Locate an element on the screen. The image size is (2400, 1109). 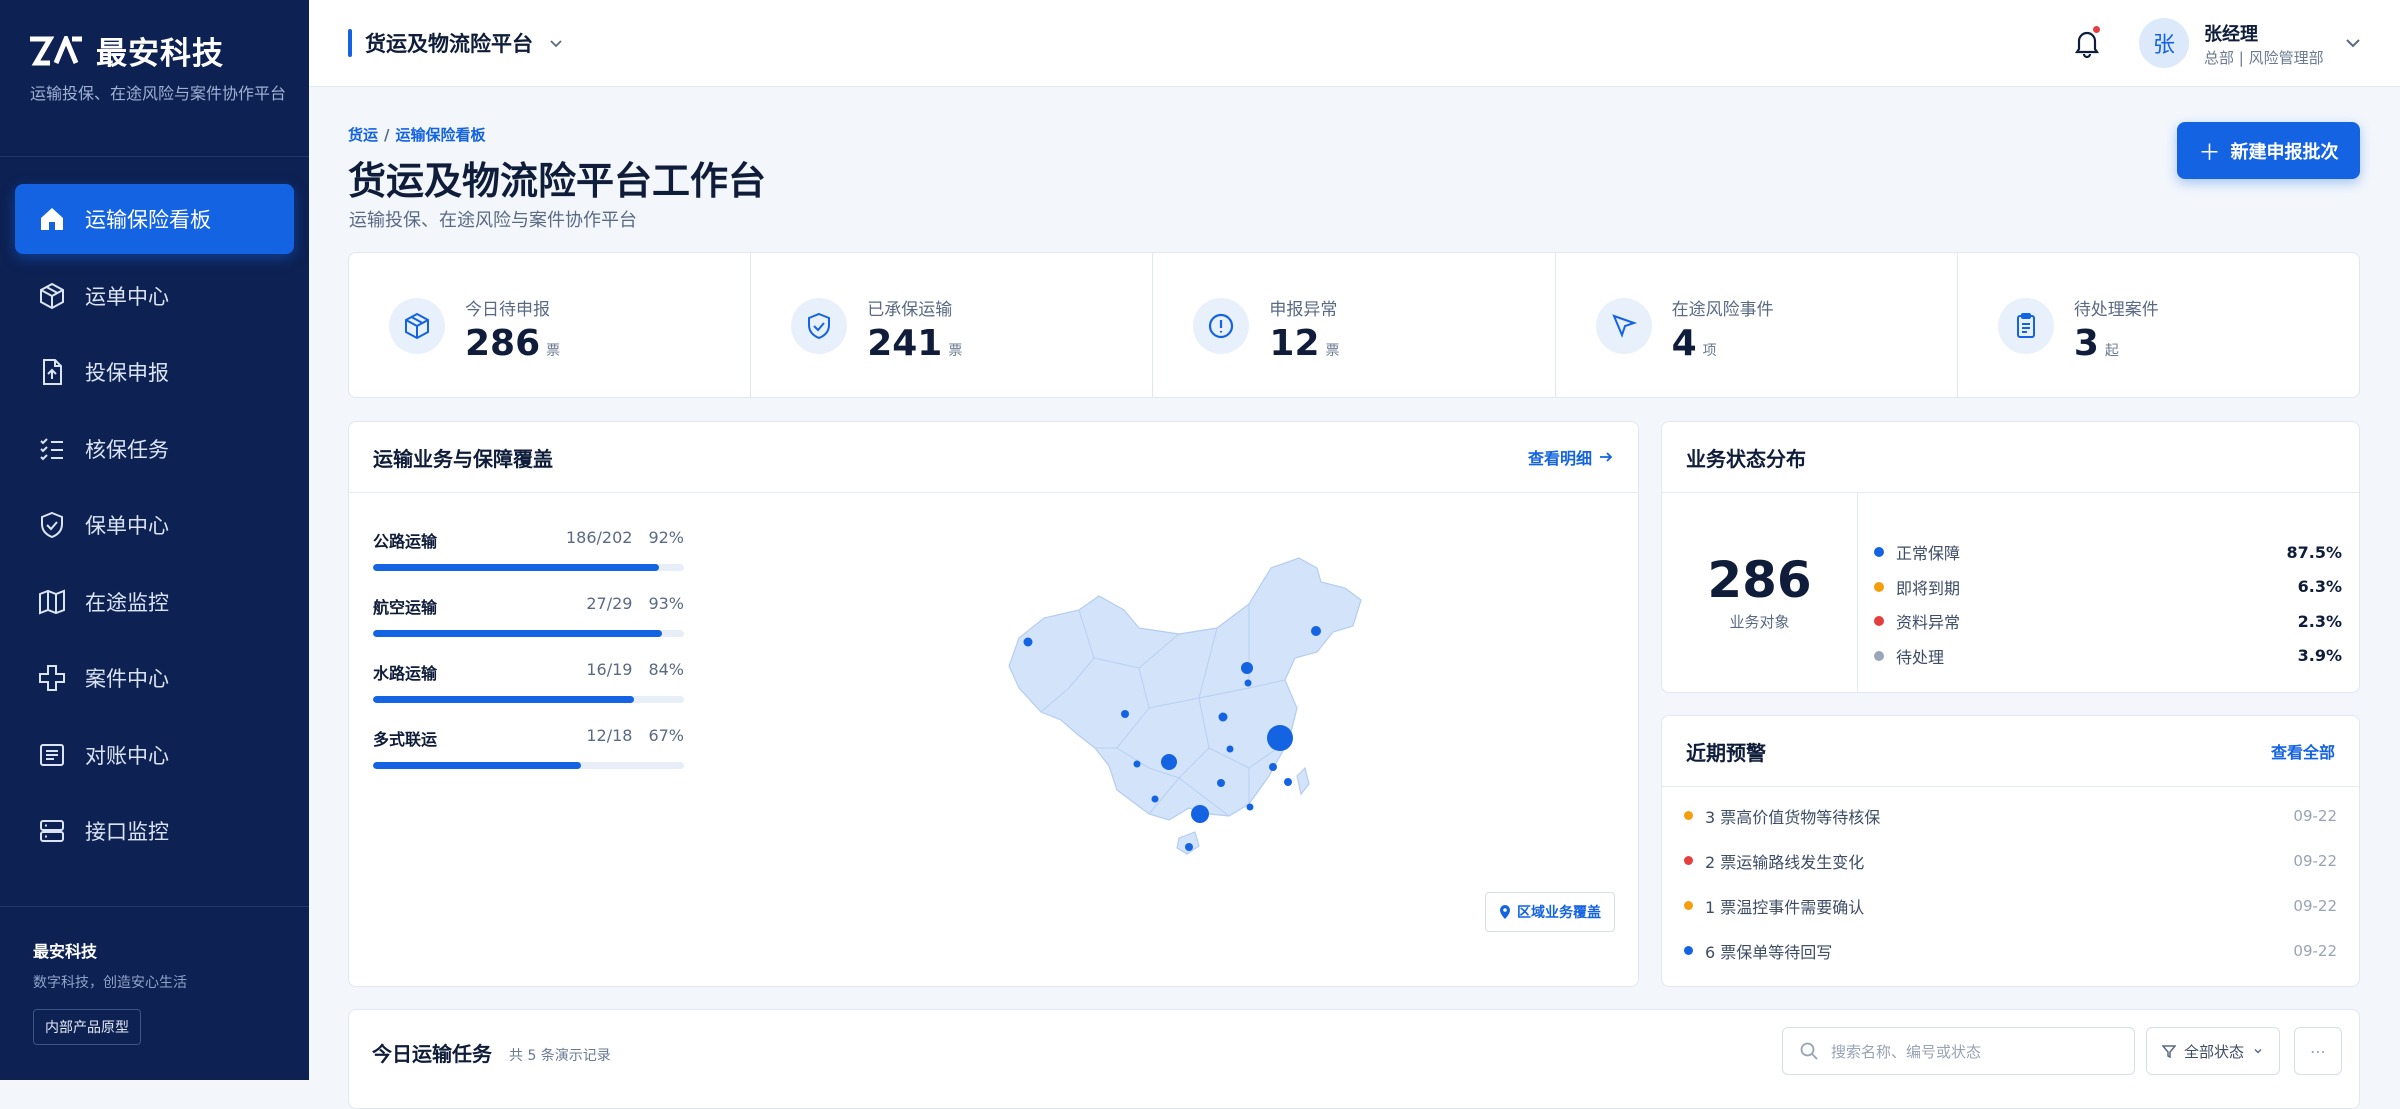
brand-logo-icon is located at coordinates (56, 50).